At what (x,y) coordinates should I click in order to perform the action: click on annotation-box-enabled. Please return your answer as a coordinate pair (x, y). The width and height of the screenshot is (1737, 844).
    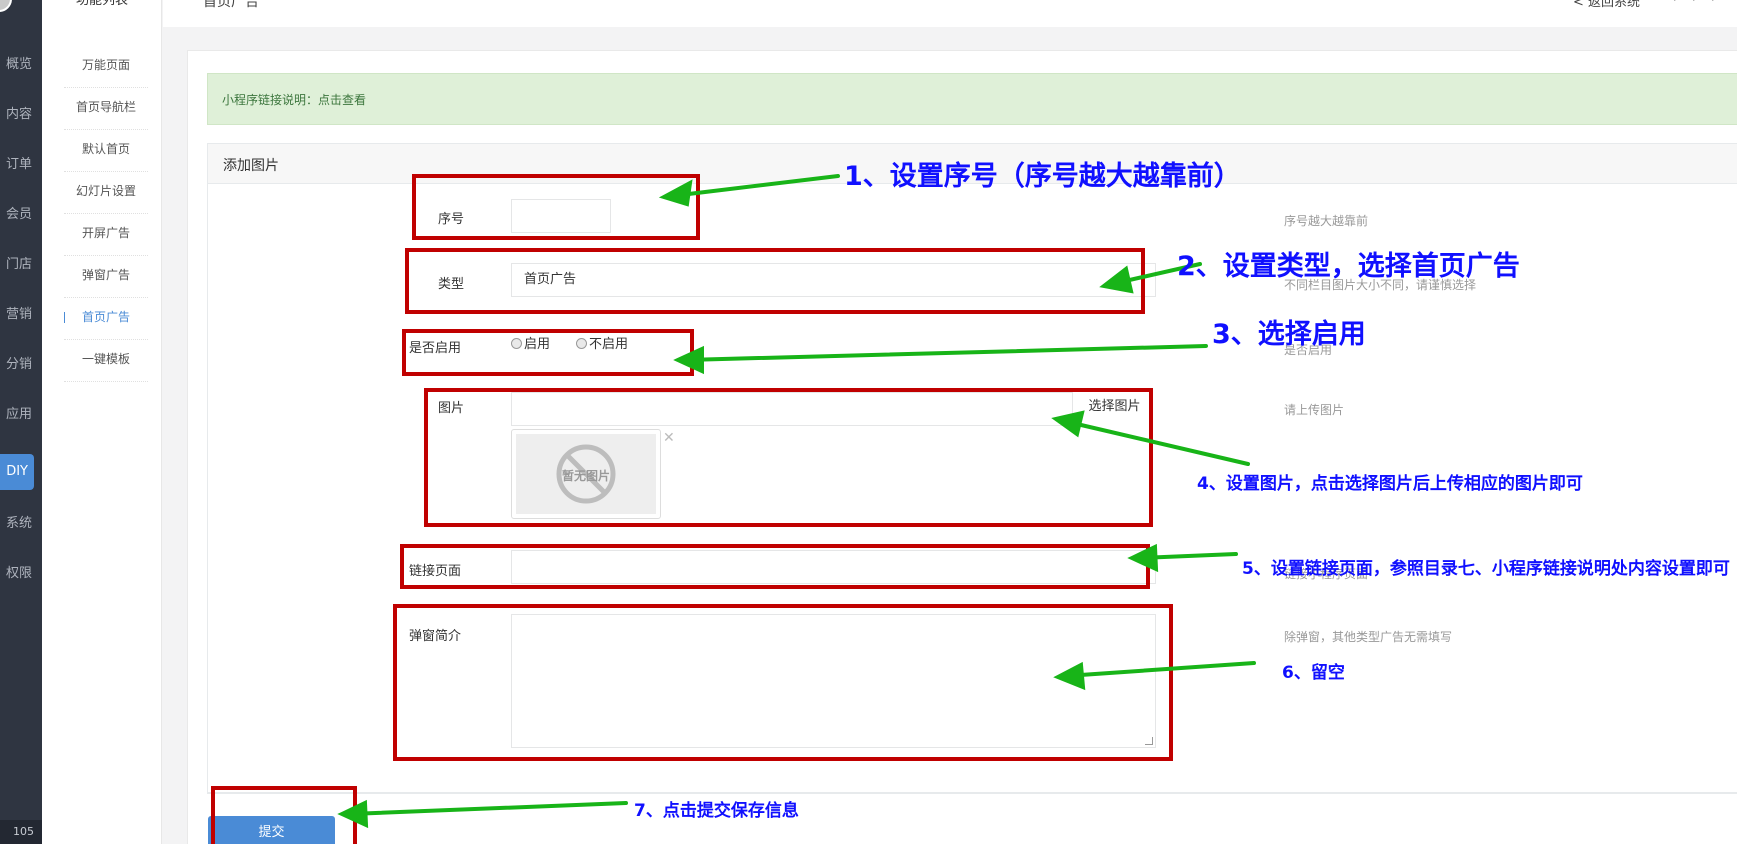
    Looking at the image, I should click on (548, 352).